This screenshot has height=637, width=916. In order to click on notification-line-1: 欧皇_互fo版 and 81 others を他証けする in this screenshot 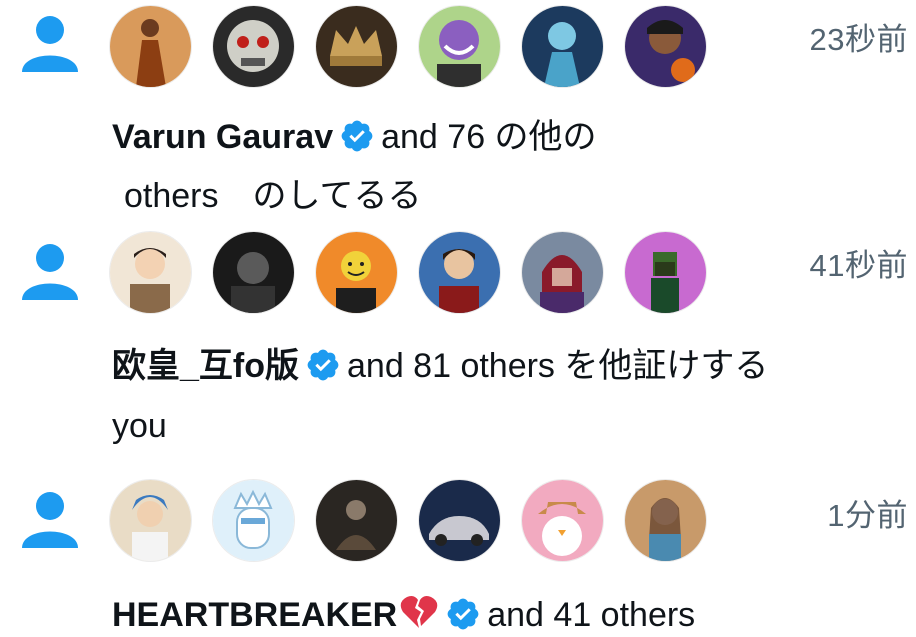, I will do `click(440, 366)`.